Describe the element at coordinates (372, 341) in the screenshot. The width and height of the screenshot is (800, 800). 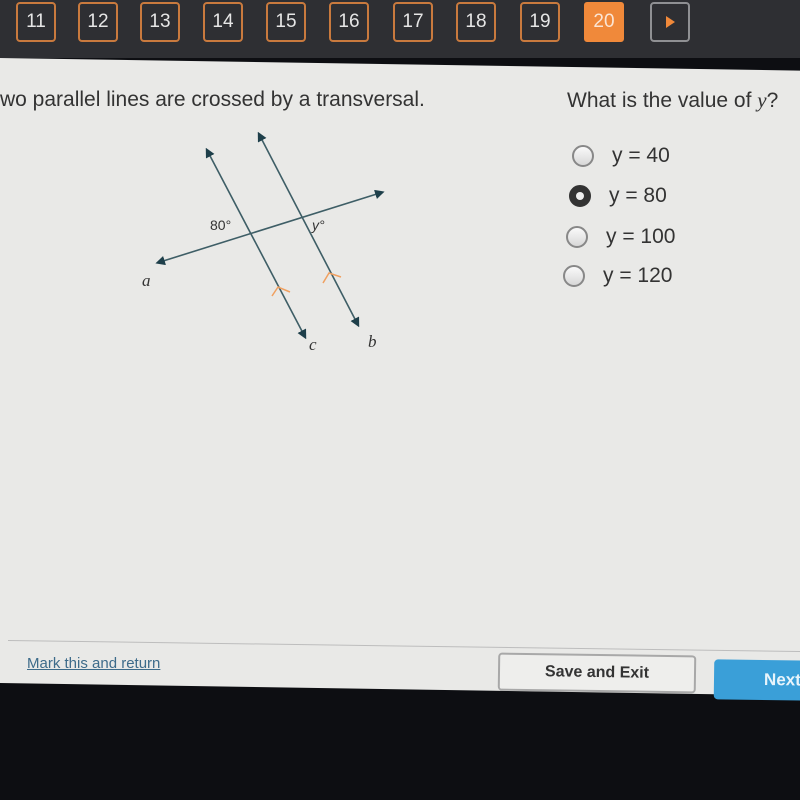
I see `line-label-b: b` at that location.